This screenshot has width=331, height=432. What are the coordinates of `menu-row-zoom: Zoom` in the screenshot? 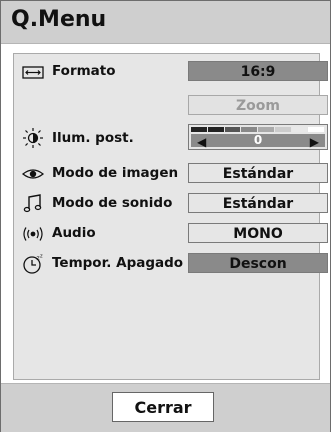 It's located at (171, 106).